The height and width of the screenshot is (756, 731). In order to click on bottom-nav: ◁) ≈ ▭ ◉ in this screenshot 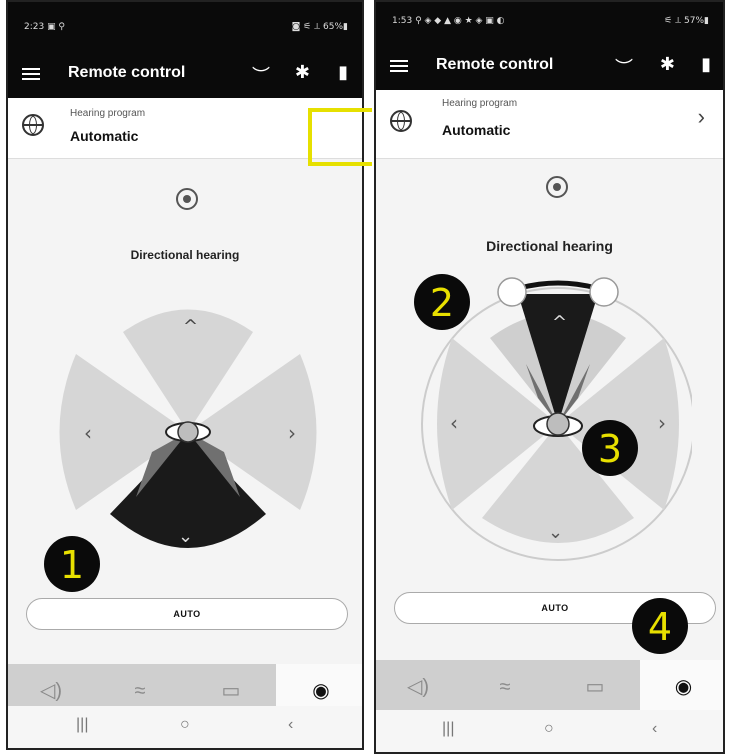, I will do `click(549, 687)`.